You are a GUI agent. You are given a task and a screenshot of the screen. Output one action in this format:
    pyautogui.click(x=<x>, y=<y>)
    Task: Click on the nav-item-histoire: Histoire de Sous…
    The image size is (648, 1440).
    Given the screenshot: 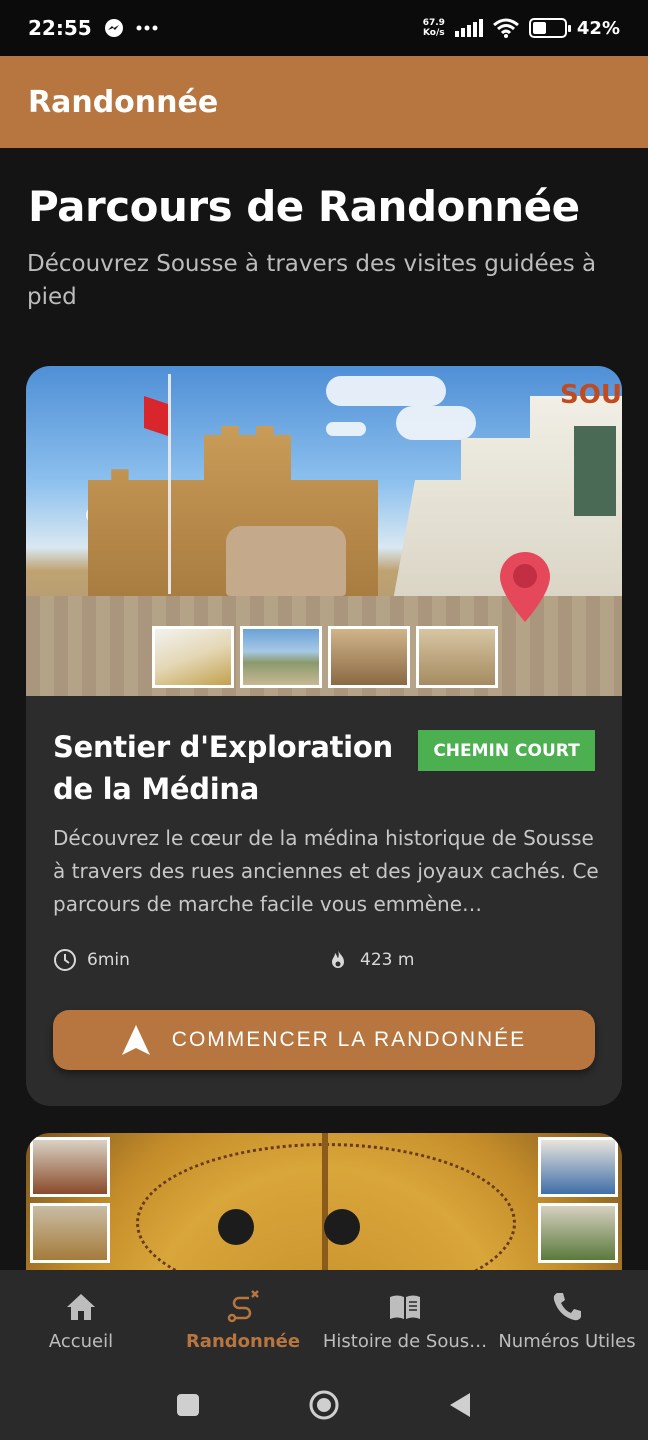 What is the action you would take?
    pyautogui.click(x=405, y=1320)
    